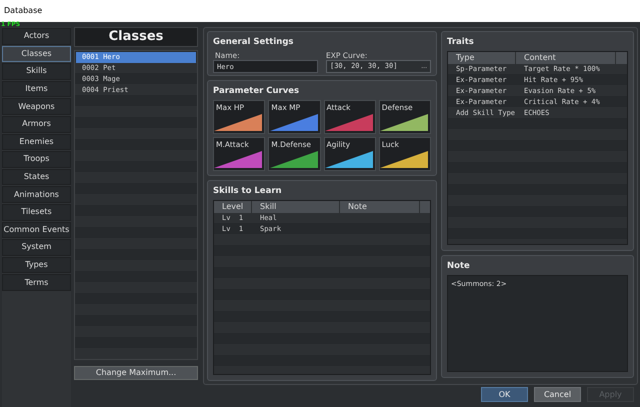  Describe the element at coordinates (566, 58) in the screenshot. I see `column-header: Content` at that location.